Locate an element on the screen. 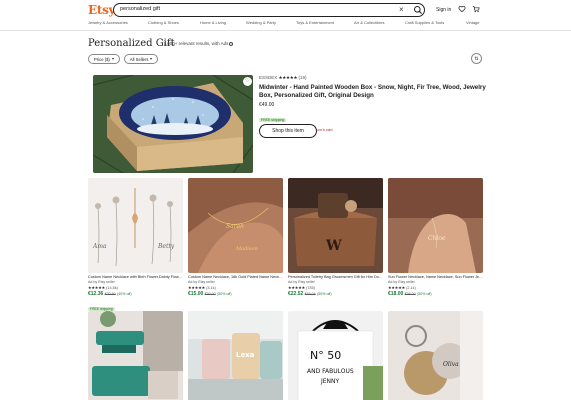  cart-icon is located at coordinates (476, 9).